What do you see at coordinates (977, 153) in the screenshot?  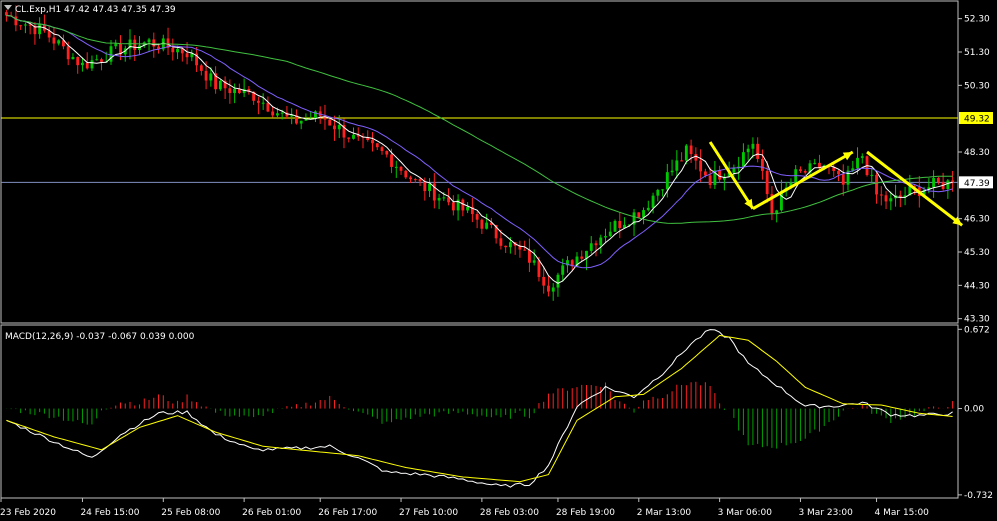 I see `price-tick-label: 48.30` at bounding box center [977, 153].